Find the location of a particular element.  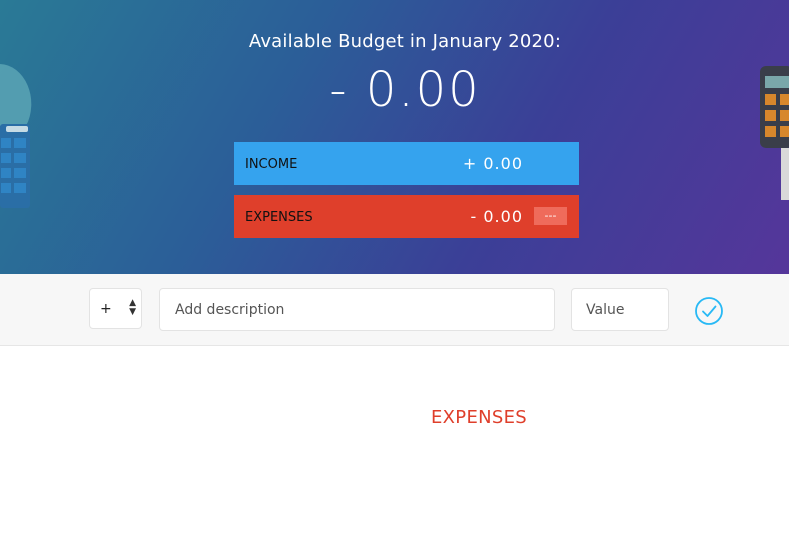

income-label: INCOME is located at coordinates (271, 164).